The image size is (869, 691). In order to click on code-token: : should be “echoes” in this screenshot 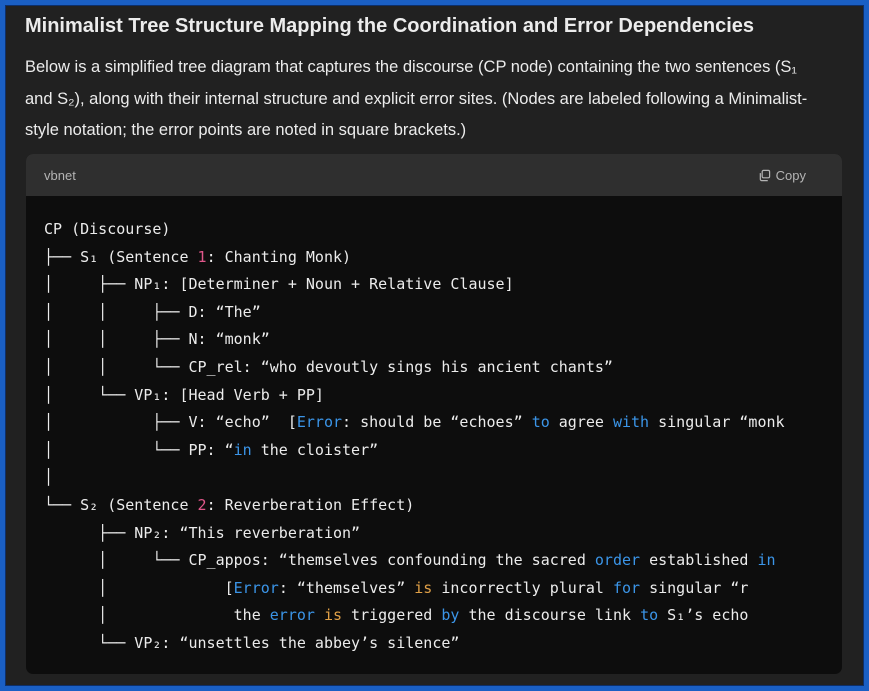, I will do `click(437, 422)`.